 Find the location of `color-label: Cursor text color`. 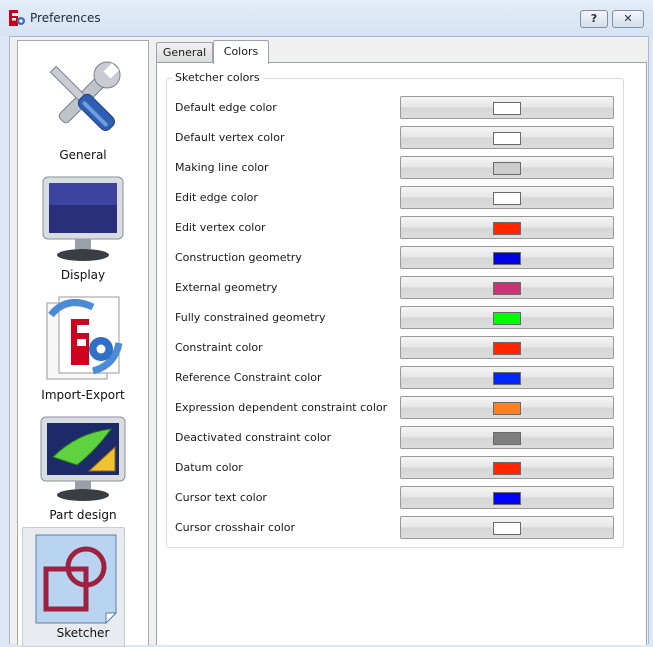

color-label: Cursor text color is located at coordinates (221, 497).